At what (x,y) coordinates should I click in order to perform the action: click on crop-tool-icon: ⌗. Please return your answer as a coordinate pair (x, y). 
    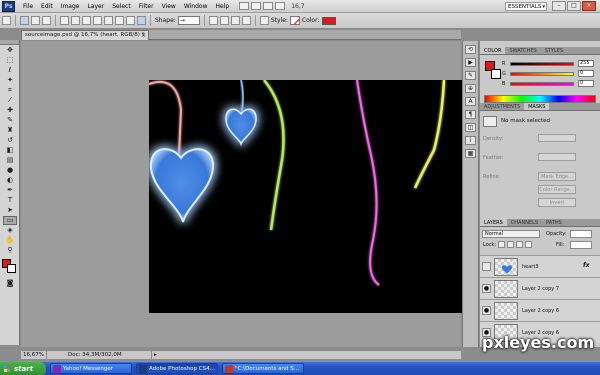
    Looking at the image, I should click on (10, 90).